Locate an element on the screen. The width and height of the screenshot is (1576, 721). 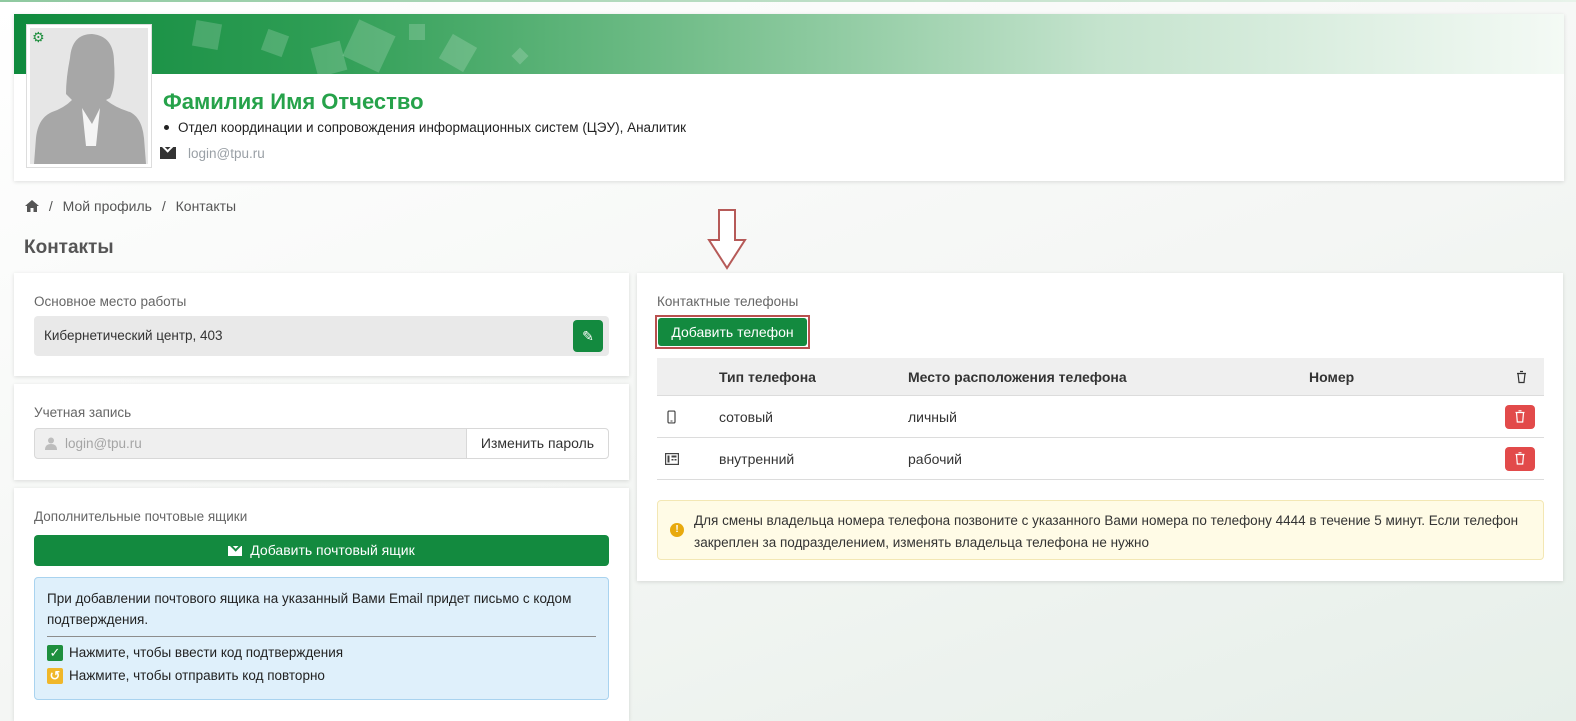
phone-type: сотовый is located at coordinates (746, 416).